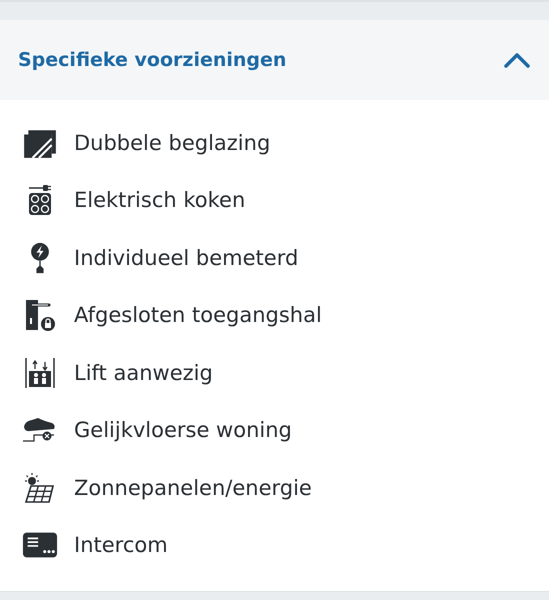  I want to click on feature-label: Elektrisch koken, so click(160, 200).